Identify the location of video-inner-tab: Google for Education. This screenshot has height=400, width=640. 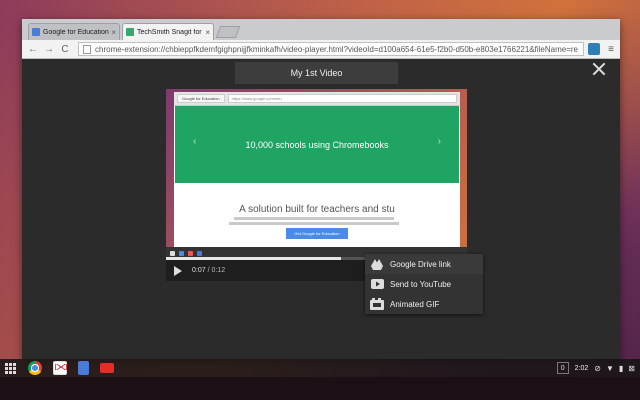
(201, 98).